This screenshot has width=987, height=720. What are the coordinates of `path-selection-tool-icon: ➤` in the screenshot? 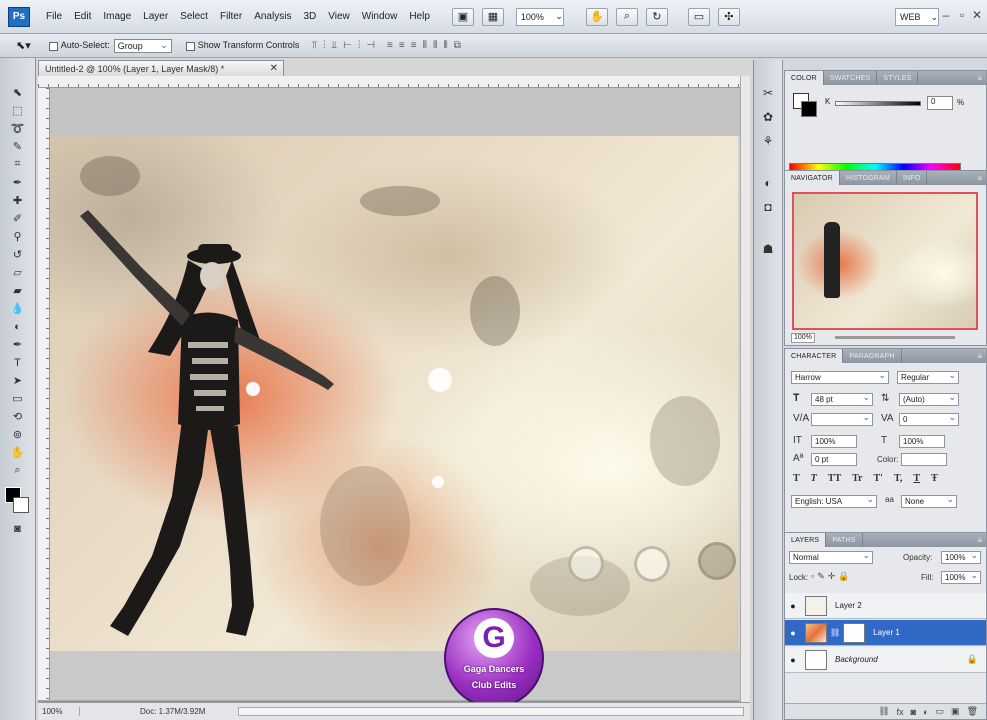 It's located at (18, 380).